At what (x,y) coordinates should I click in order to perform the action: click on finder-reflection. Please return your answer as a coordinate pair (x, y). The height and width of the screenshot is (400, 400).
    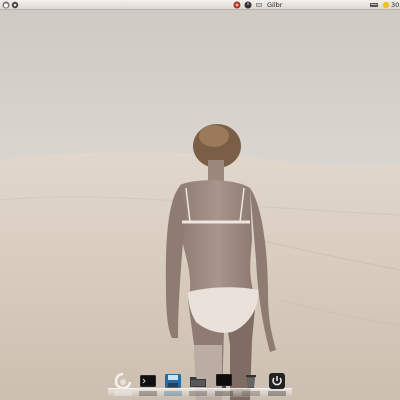
    Looking at the image, I should click on (123, 393).